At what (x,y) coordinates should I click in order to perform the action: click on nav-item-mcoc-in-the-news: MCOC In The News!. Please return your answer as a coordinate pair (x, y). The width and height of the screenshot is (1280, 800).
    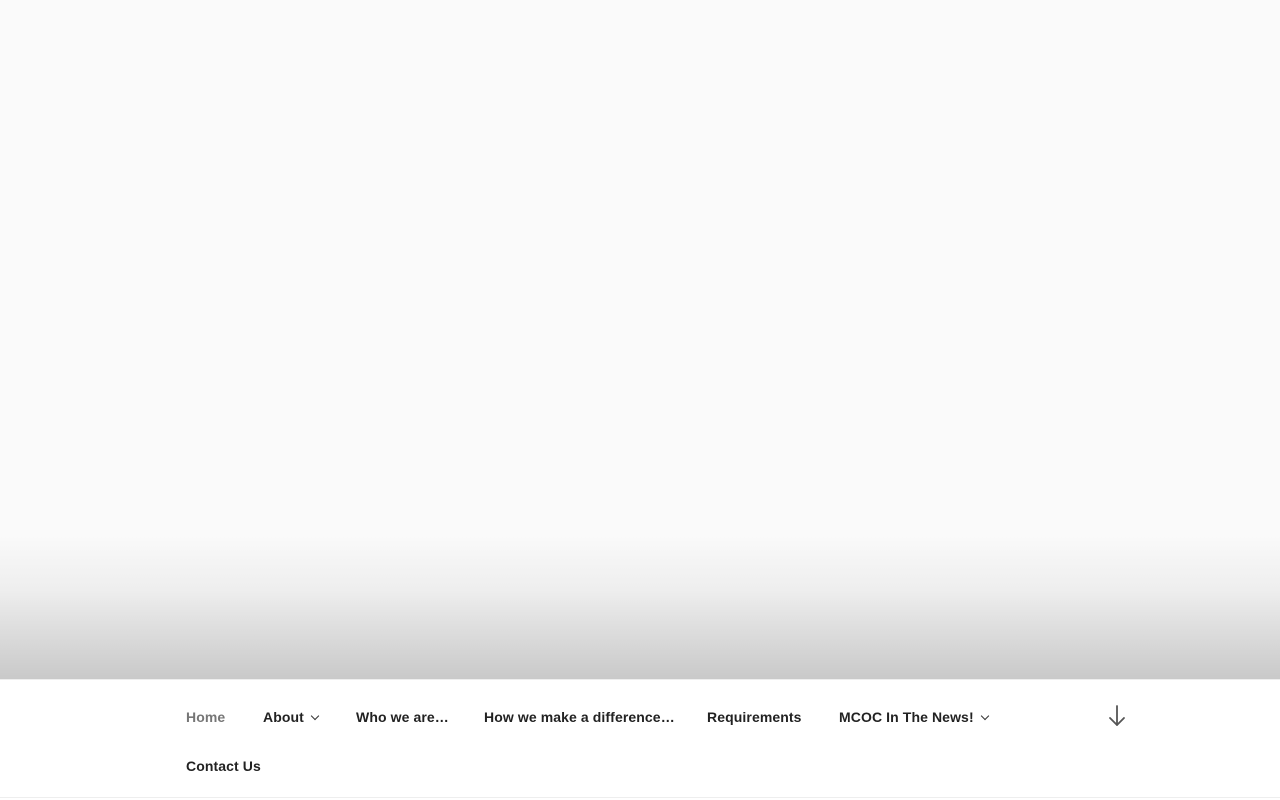
    Looking at the image, I should click on (914, 717).